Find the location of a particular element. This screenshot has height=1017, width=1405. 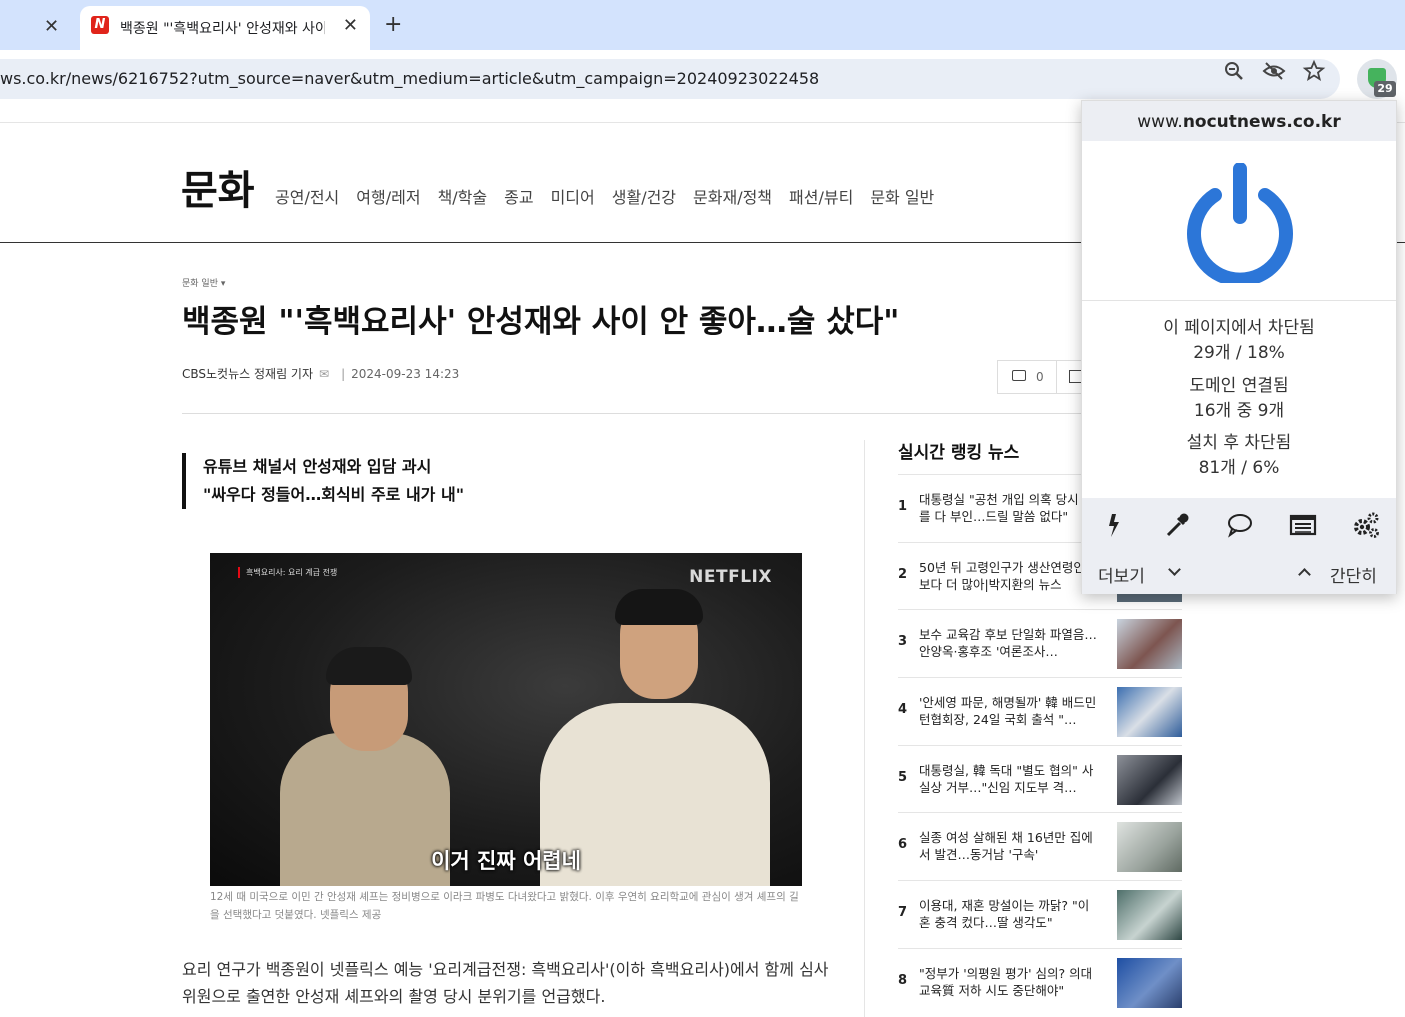

popup-domain: www.nocutnews.co.kr is located at coordinates (1239, 121).